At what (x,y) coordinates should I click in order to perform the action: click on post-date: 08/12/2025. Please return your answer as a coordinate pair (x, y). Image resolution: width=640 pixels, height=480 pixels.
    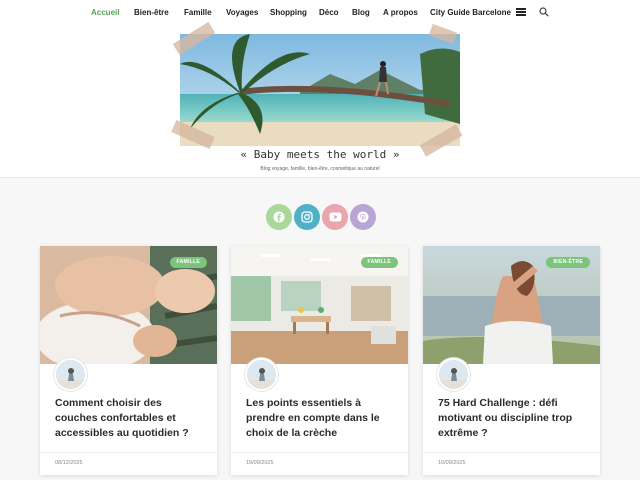
    Looking at the image, I should click on (69, 463).